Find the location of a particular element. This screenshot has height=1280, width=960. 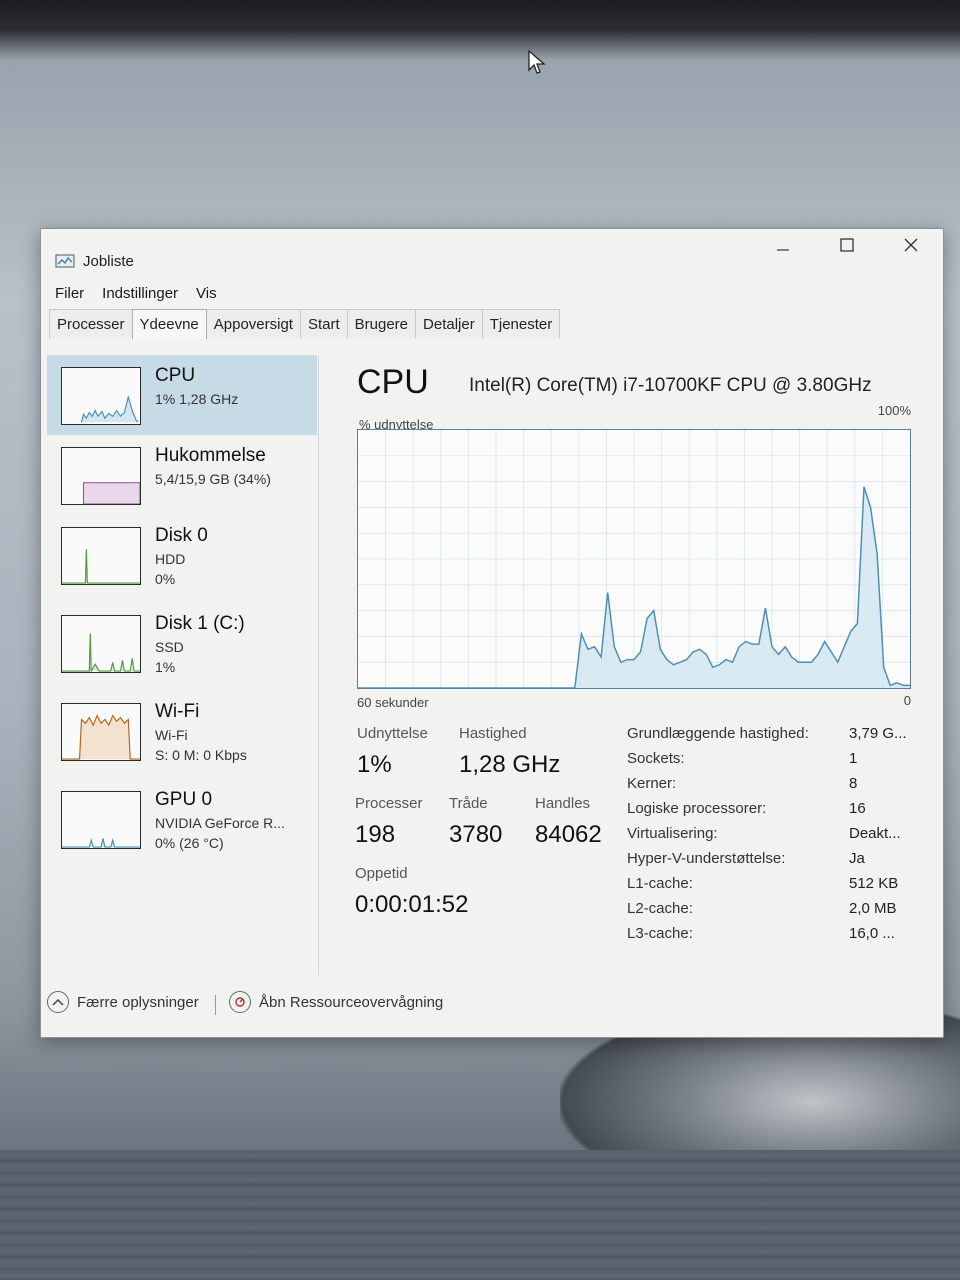

cpu-thumbnail is located at coordinates (101, 396).